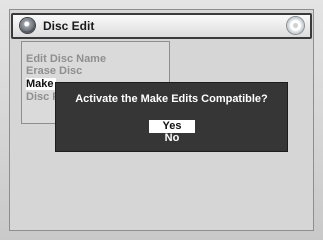  What do you see at coordinates (41, 84) in the screenshot?
I see `menu-item-make-edits-compatible: Make` at bounding box center [41, 84].